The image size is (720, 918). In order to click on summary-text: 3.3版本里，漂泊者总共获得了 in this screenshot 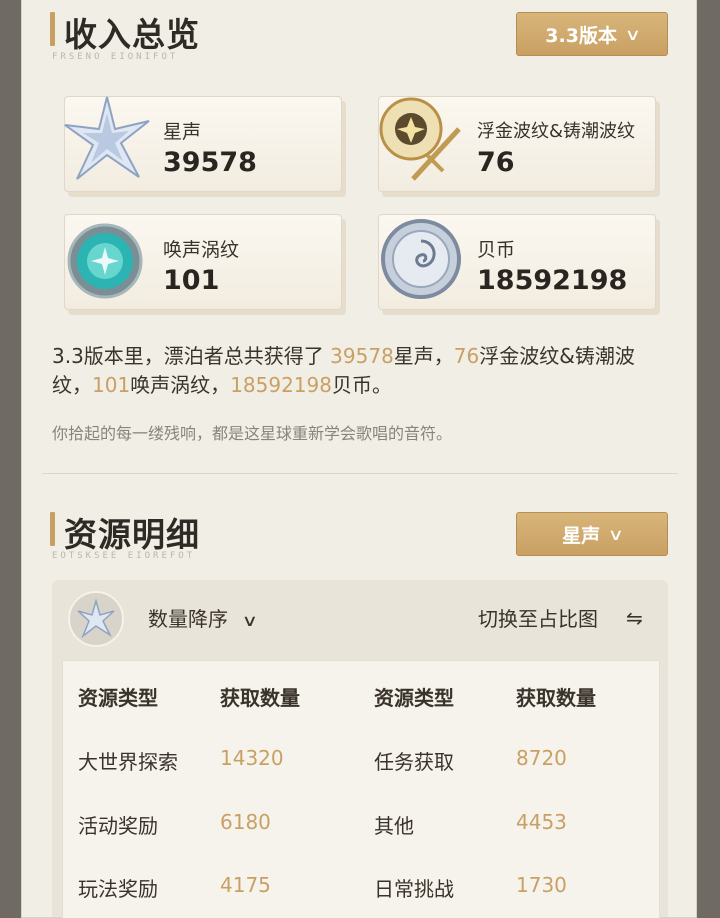, I will do `click(191, 356)`.